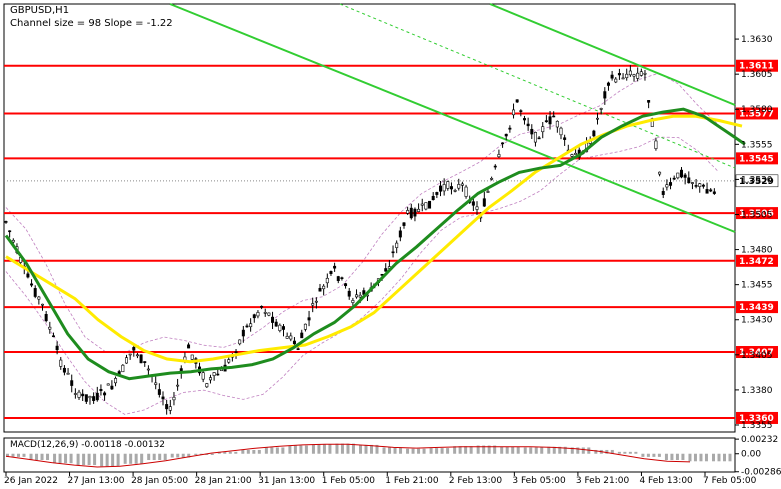 The height and width of the screenshot is (489, 781). What do you see at coordinates (756, 308) in the screenshot?
I see `level-label: 1.3439` at bounding box center [756, 308].